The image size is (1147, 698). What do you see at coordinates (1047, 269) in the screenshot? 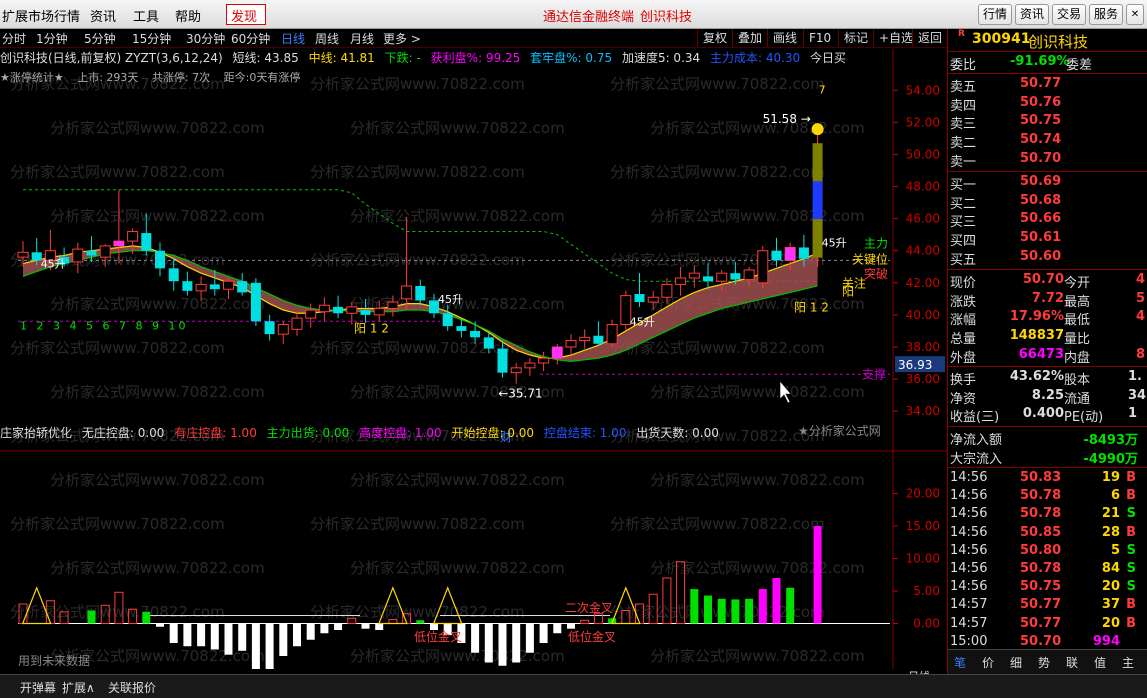
I see `divider` at bounding box center [1047, 269].